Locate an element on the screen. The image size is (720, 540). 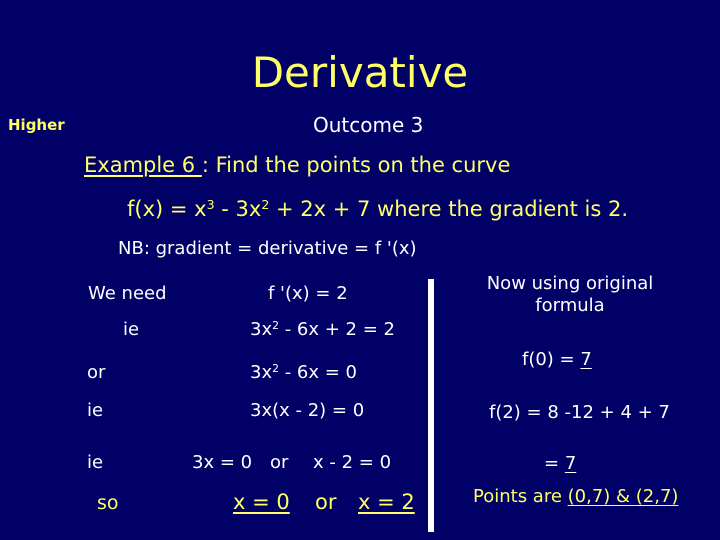
step-label: We need is located at coordinates (127, 293).